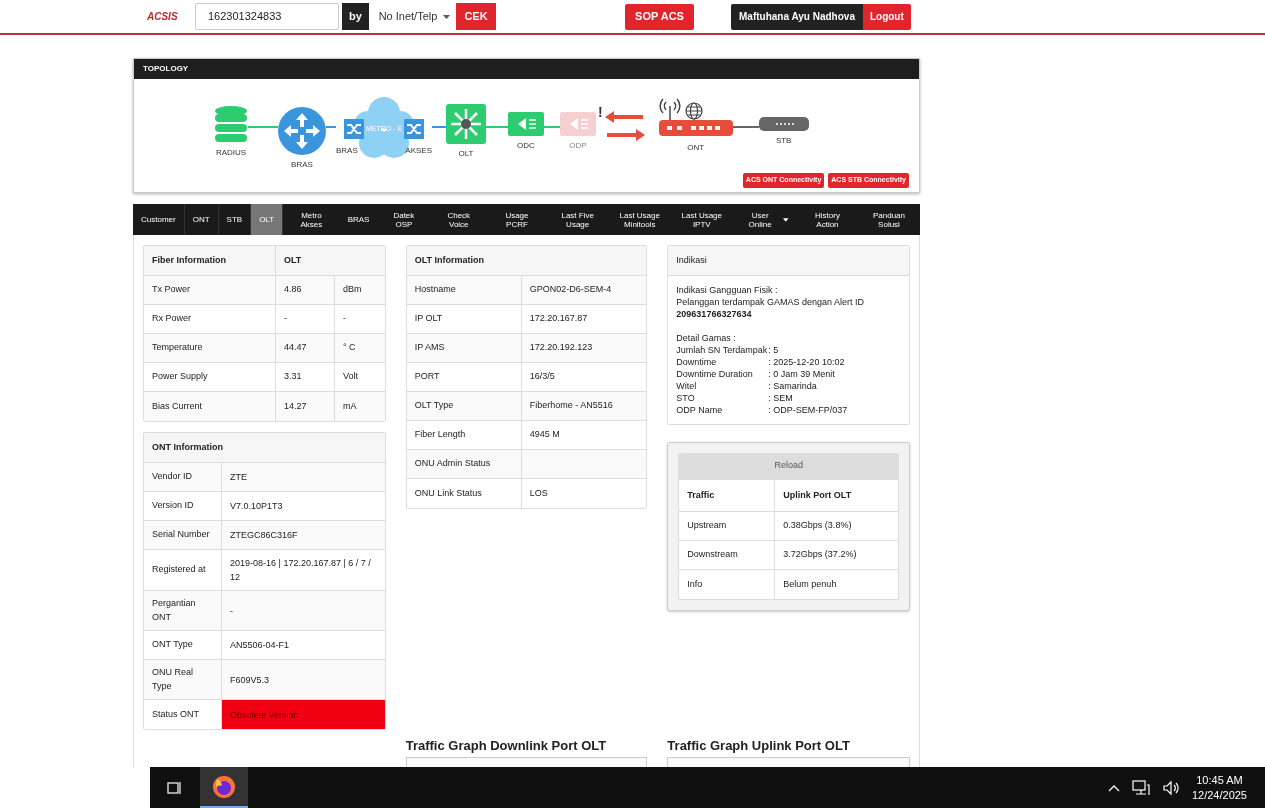 The image size is (1265, 808). I want to click on table-cell: Temperature, so click(210, 348).